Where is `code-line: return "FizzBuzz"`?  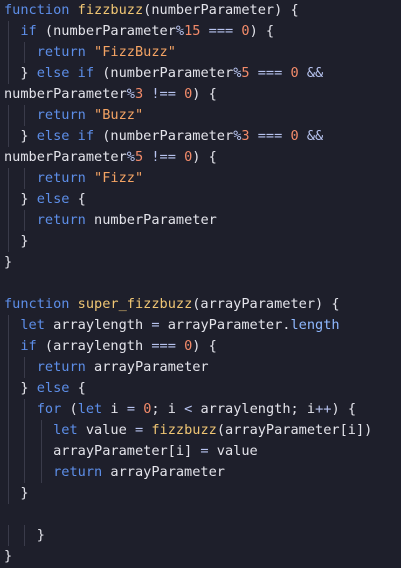 code-line: return "FizzBuzz" is located at coordinates (200, 52).